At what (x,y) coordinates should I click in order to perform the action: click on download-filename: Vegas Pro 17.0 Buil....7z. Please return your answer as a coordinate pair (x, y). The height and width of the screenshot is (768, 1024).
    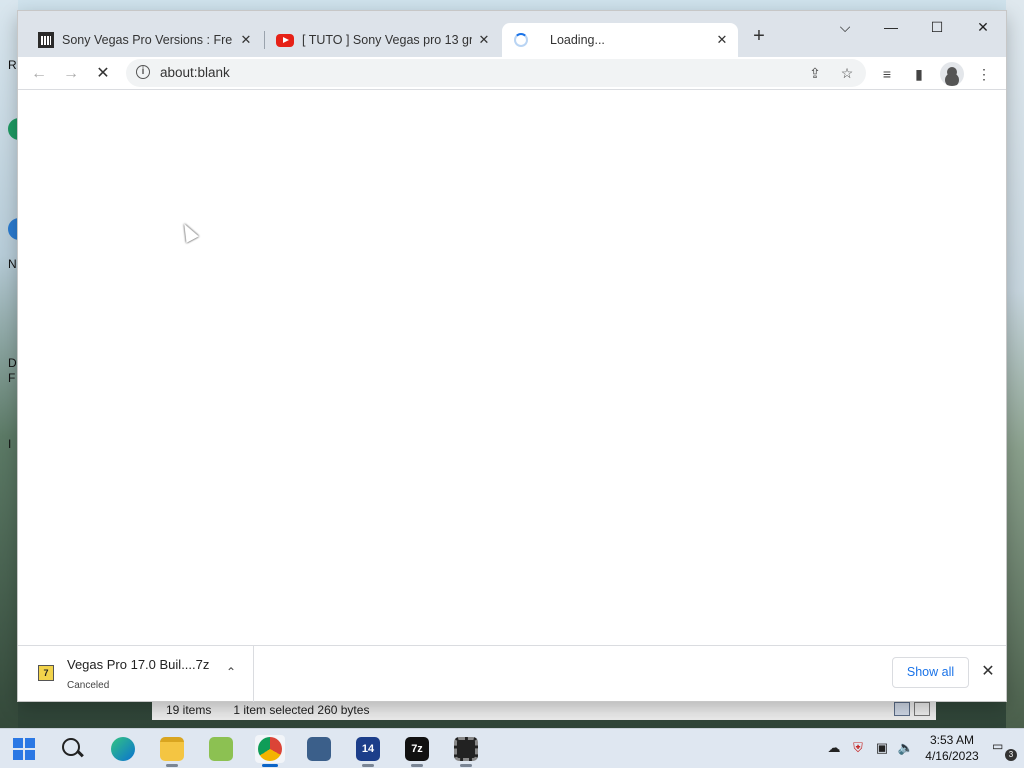
    Looking at the image, I should click on (138, 664).